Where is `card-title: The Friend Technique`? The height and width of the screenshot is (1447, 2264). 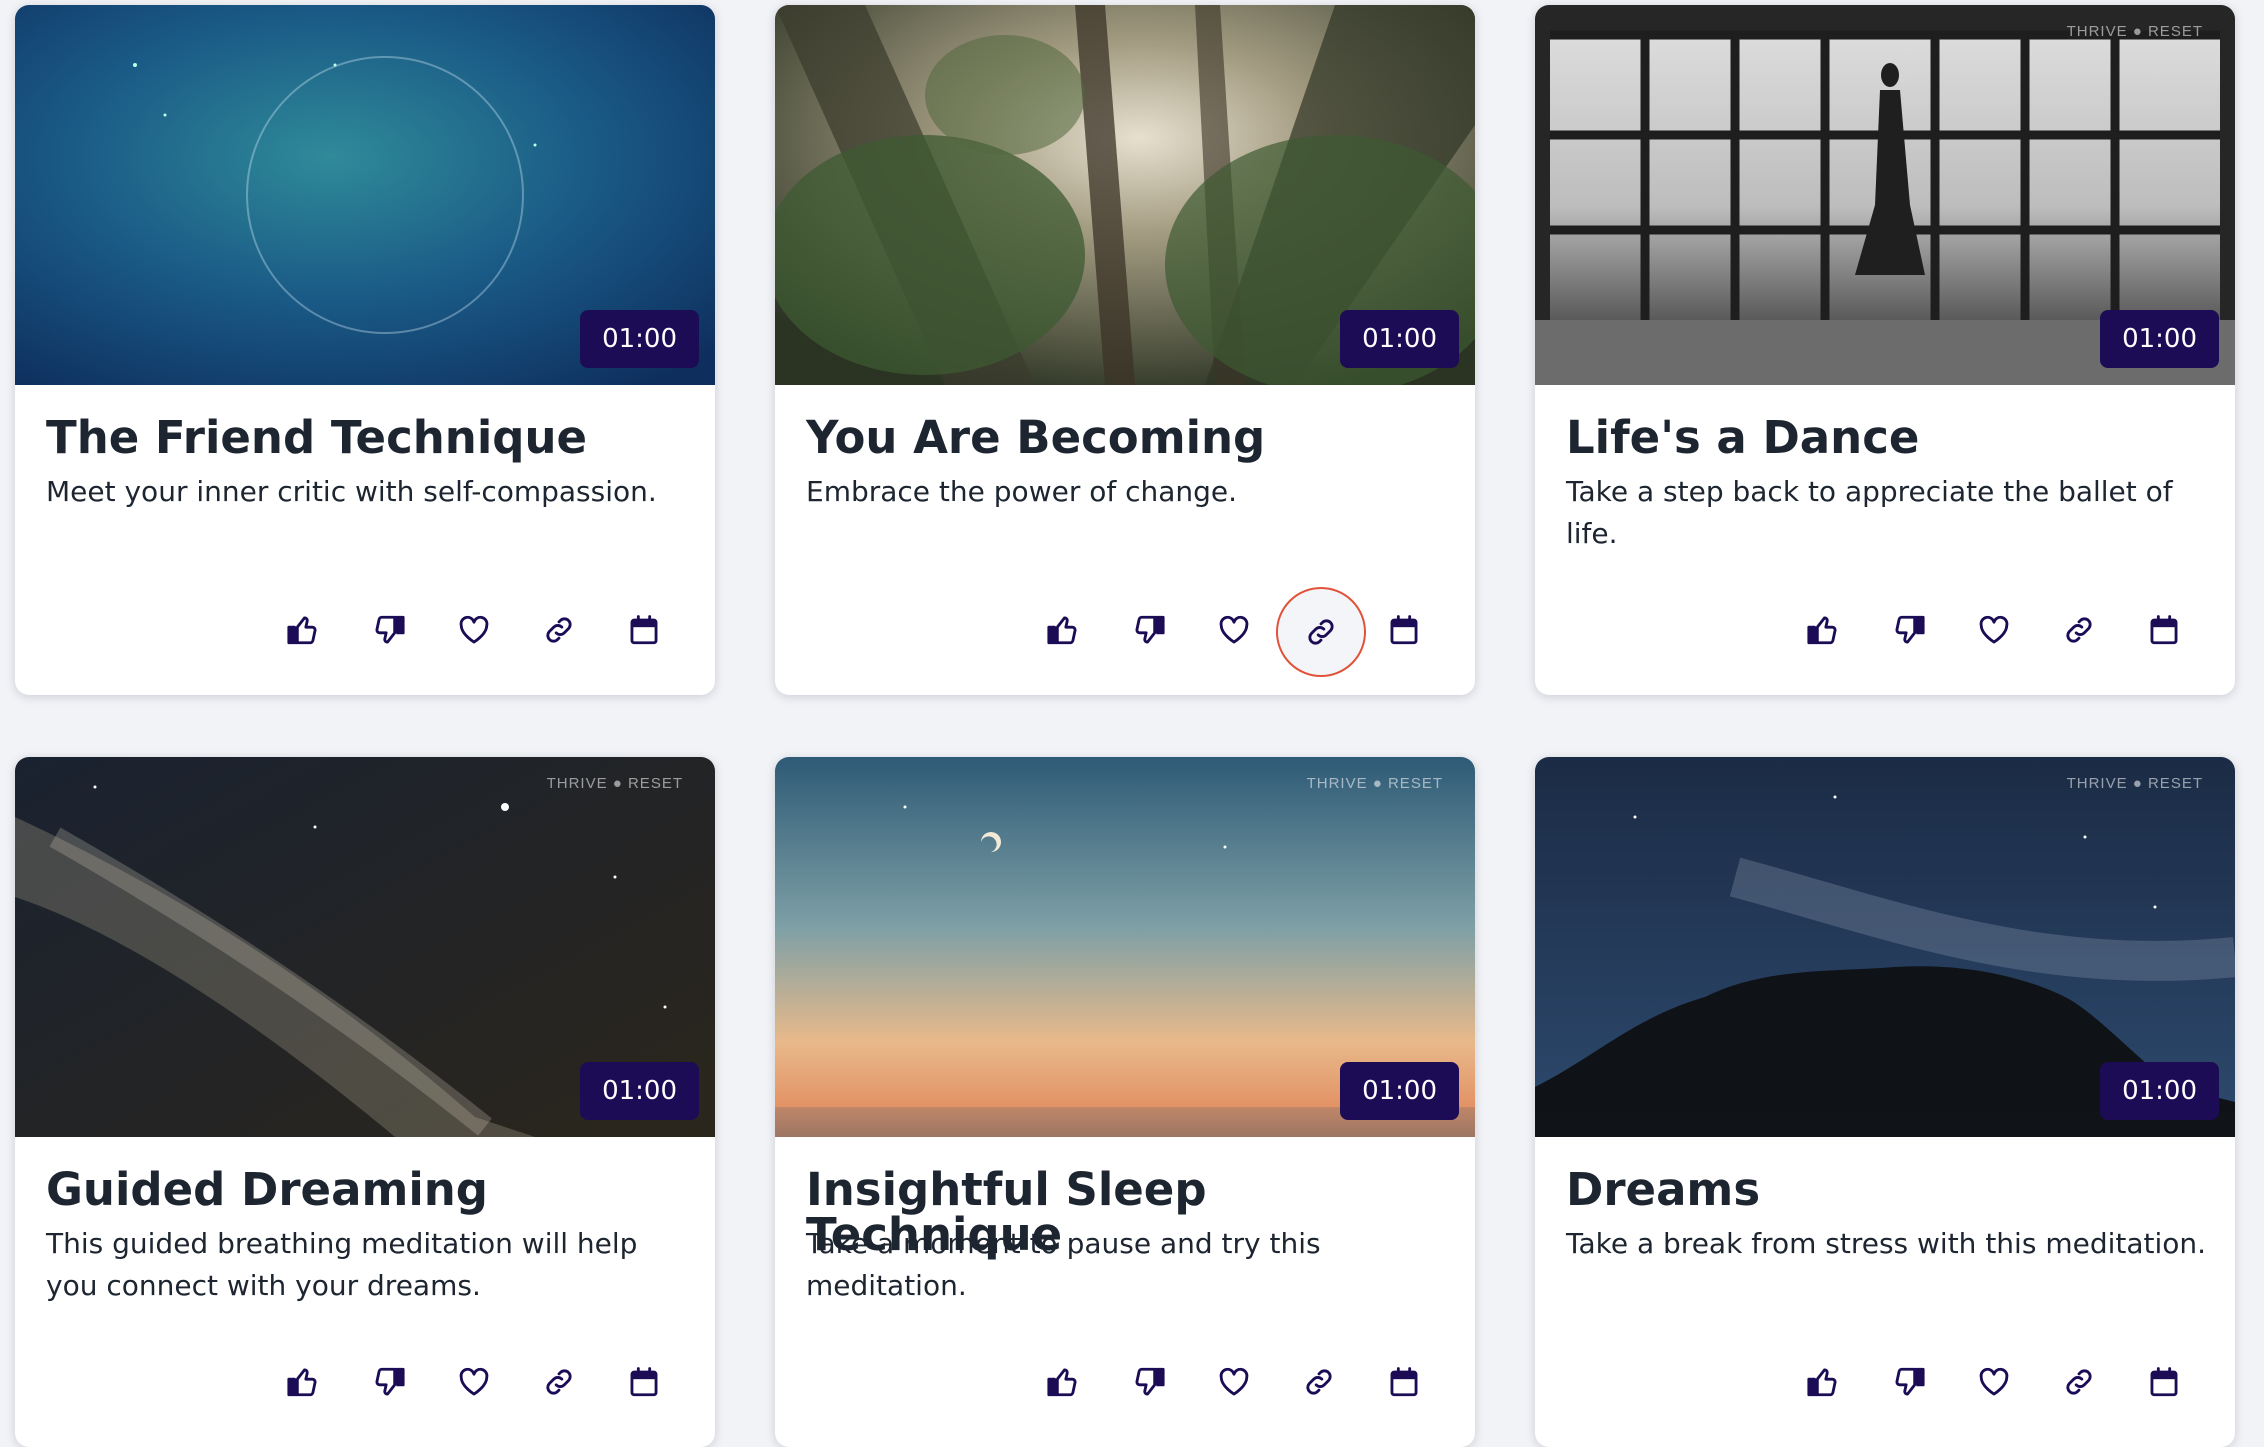
card-title: The Friend Technique is located at coordinates (317, 437).